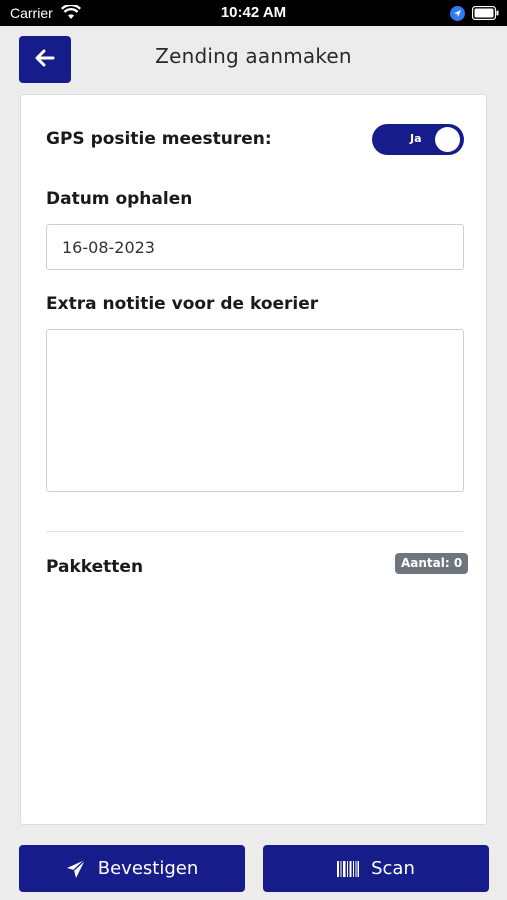  I want to click on location-arrow-icon, so click(457, 16).